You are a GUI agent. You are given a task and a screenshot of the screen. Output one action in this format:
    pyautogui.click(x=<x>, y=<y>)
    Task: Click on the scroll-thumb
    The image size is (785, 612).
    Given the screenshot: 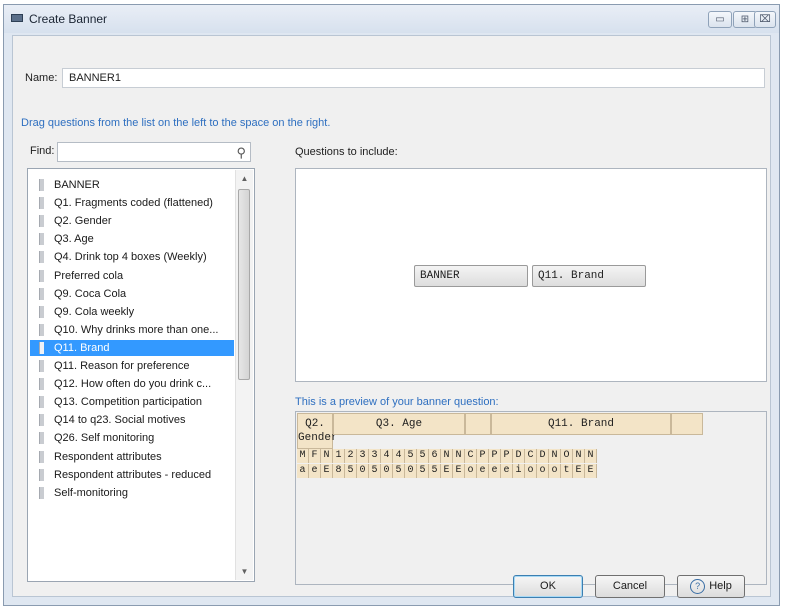 What is the action you would take?
    pyautogui.click(x=244, y=284)
    